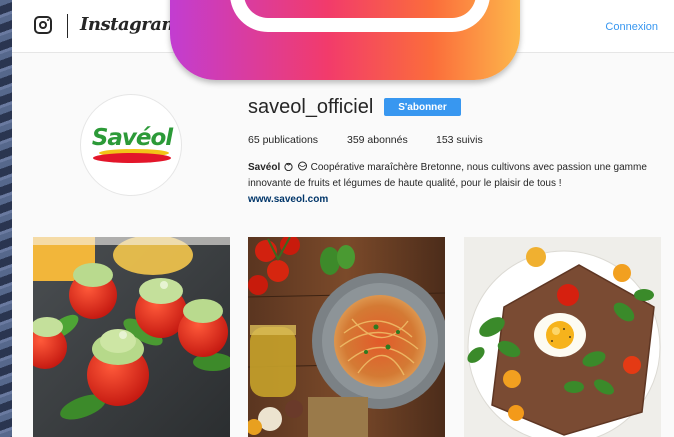  Describe the element at coordinates (422, 107) in the screenshot. I see `follow-button: S'abonner` at that location.